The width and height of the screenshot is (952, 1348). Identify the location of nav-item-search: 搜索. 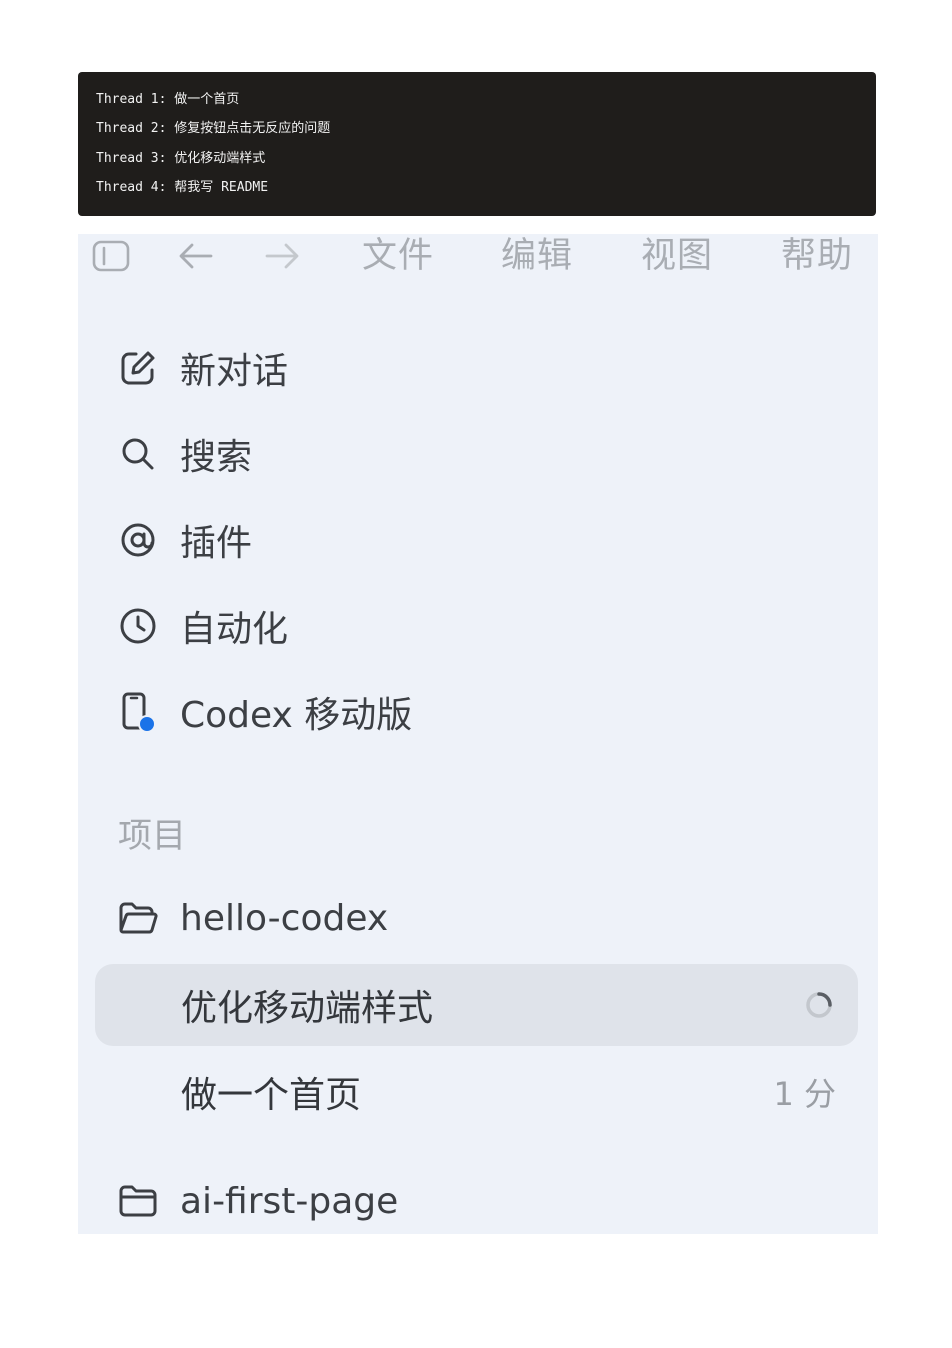
(184, 454).